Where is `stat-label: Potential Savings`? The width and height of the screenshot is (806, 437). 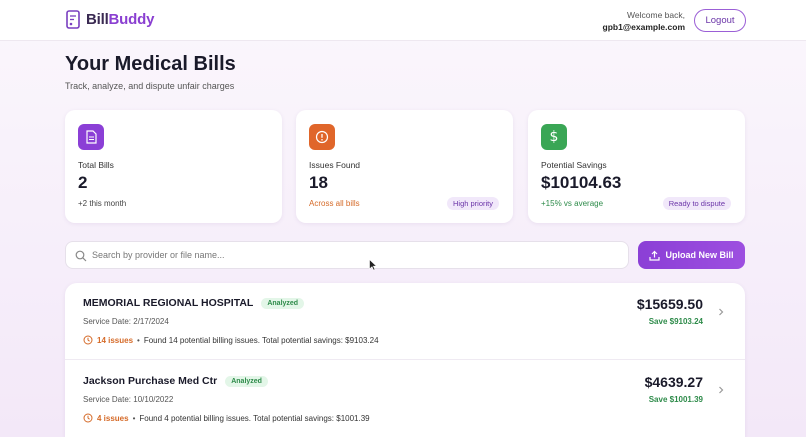 stat-label: Potential Savings is located at coordinates (574, 165).